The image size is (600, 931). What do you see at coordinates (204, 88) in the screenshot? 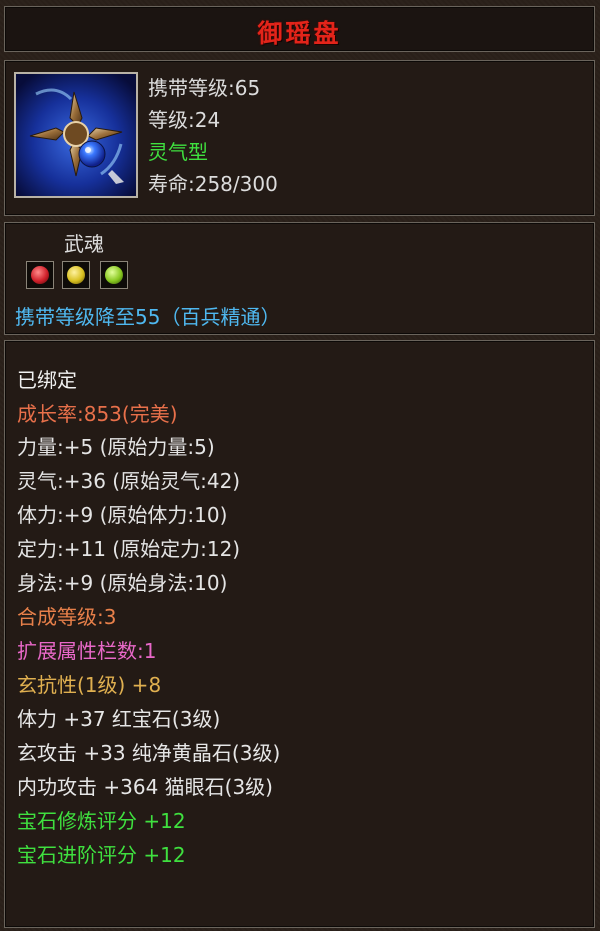
I see `carry-level: 携带等级:65` at bounding box center [204, 88].